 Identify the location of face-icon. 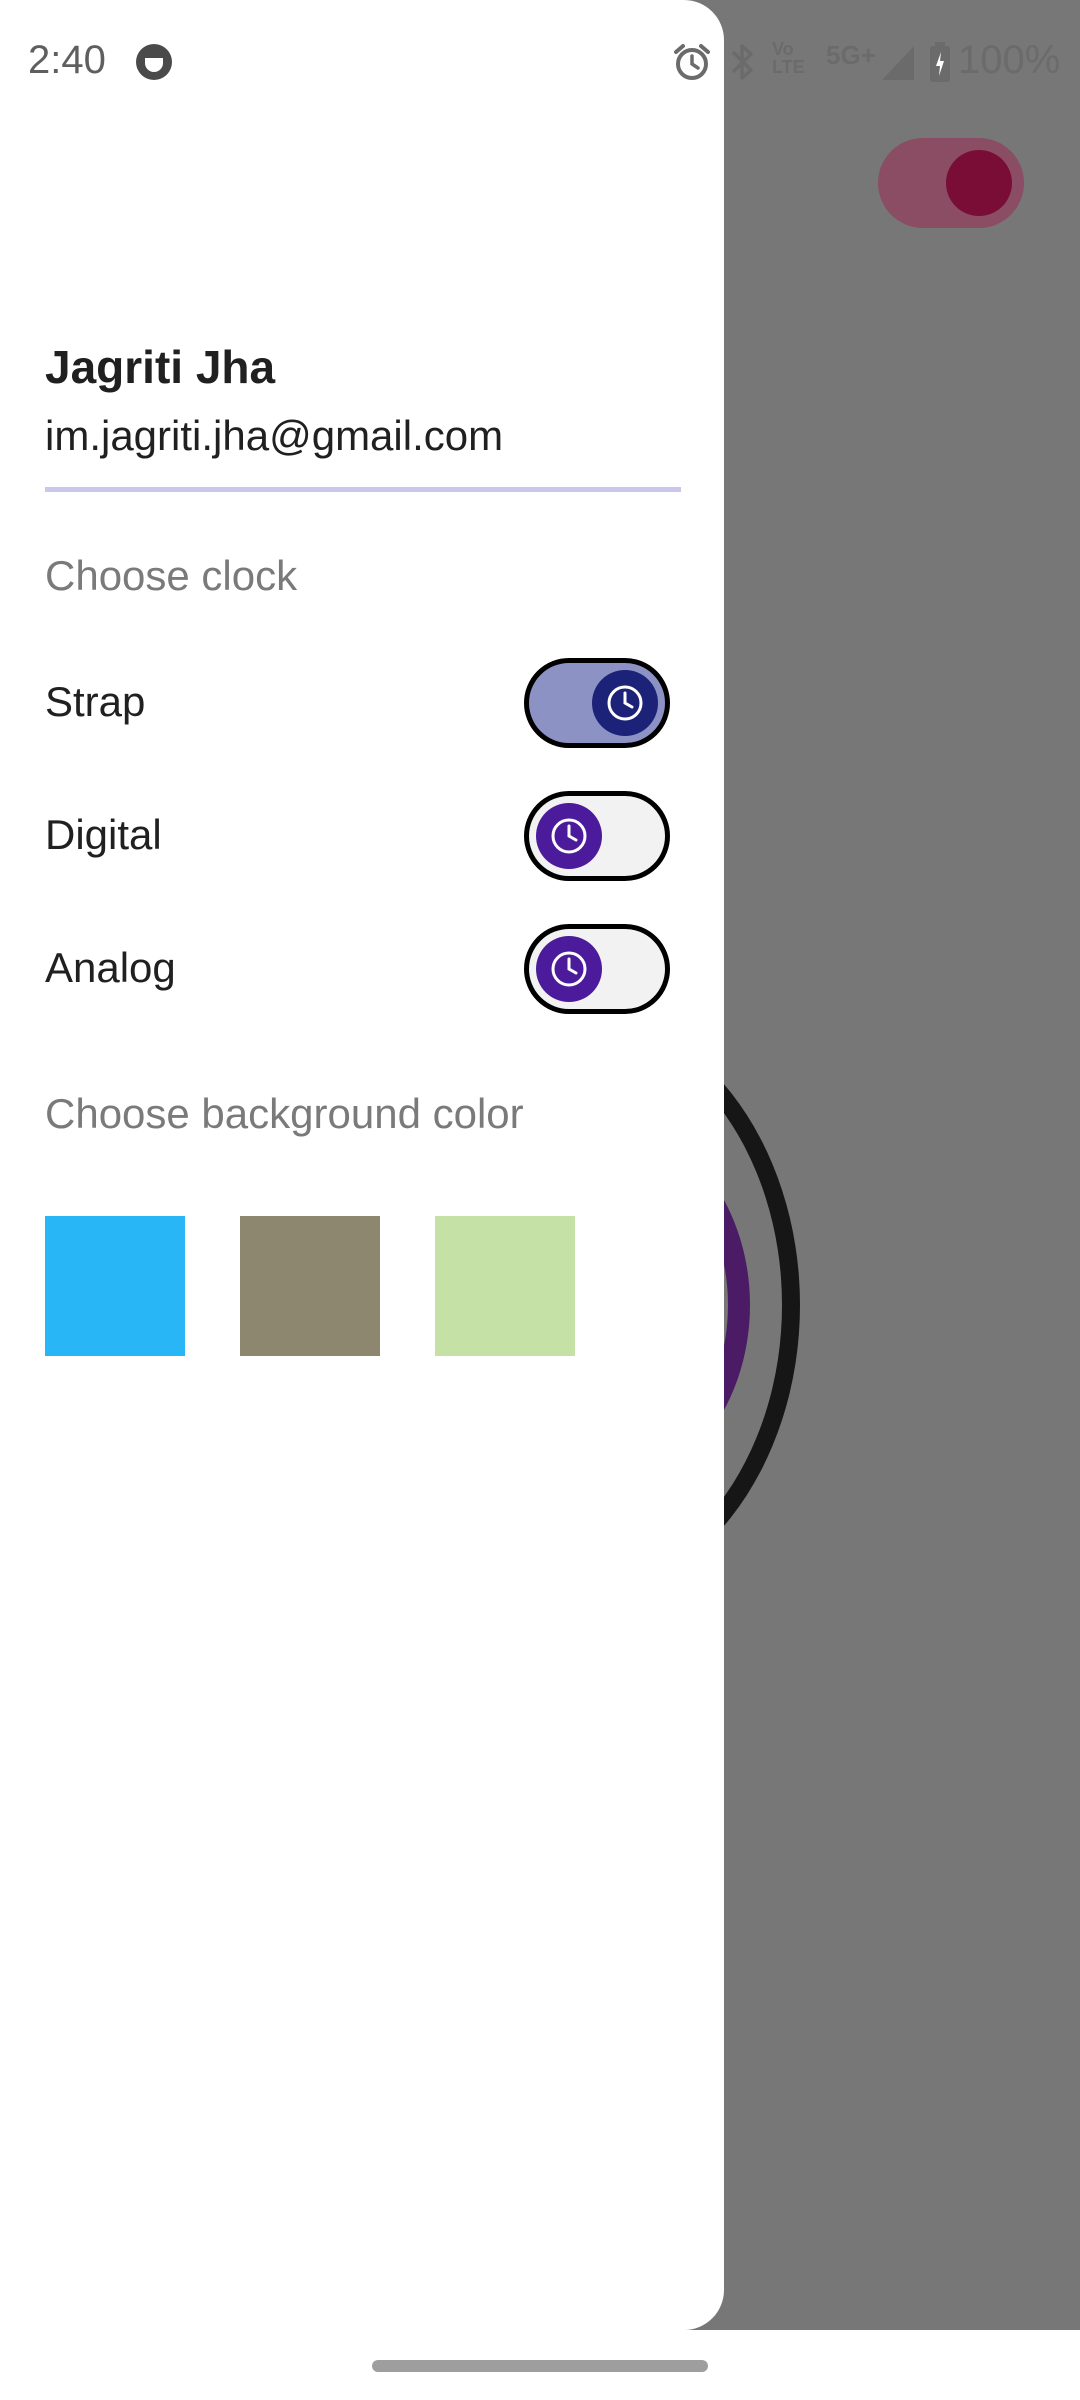
(154, 62).